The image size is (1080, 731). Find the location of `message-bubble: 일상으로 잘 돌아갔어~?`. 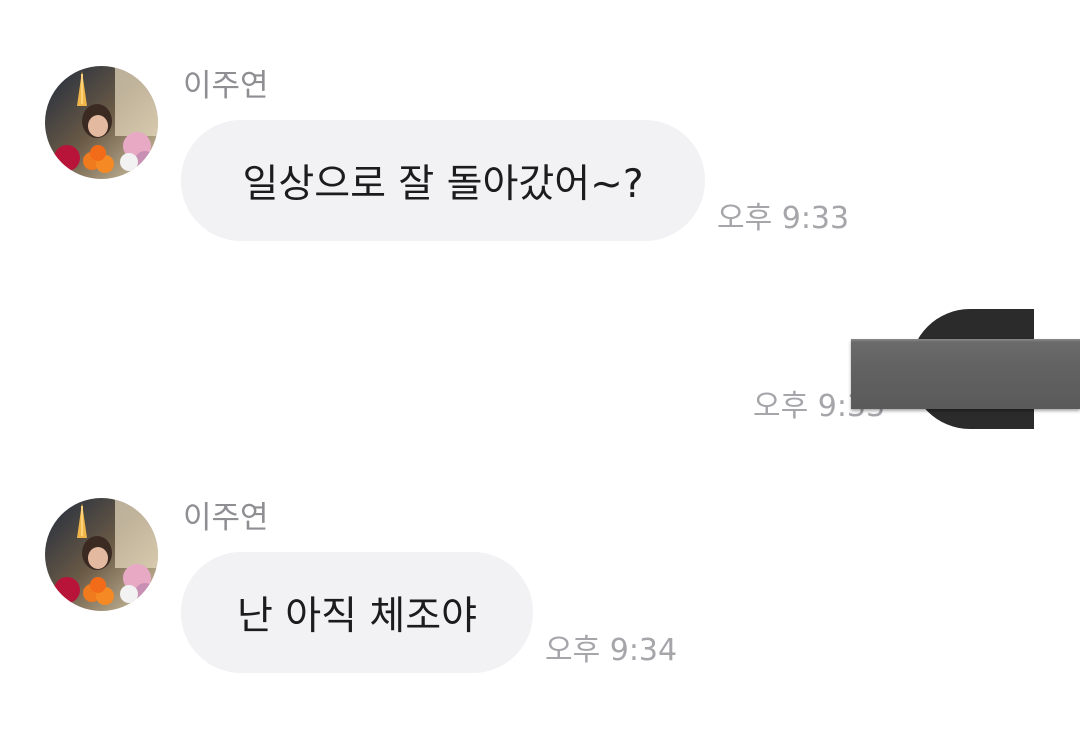

message-bubble: 일상으로 잘 돌아갔어~? is located at coordinates (443, 180).